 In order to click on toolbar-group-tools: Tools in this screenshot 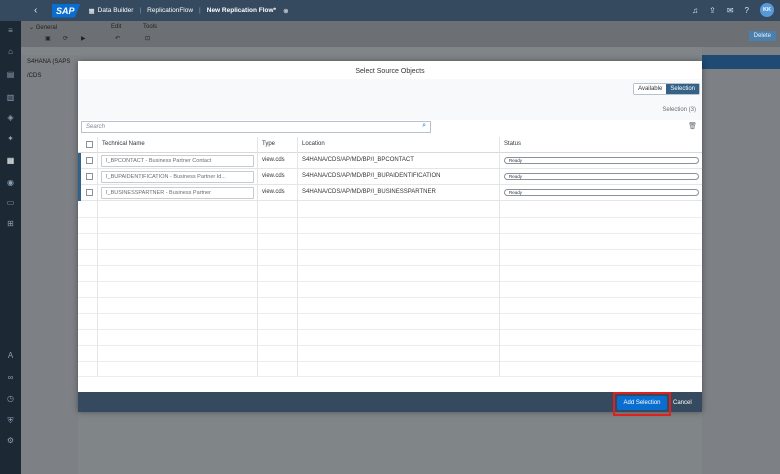, I will do `click(150, 27)`.